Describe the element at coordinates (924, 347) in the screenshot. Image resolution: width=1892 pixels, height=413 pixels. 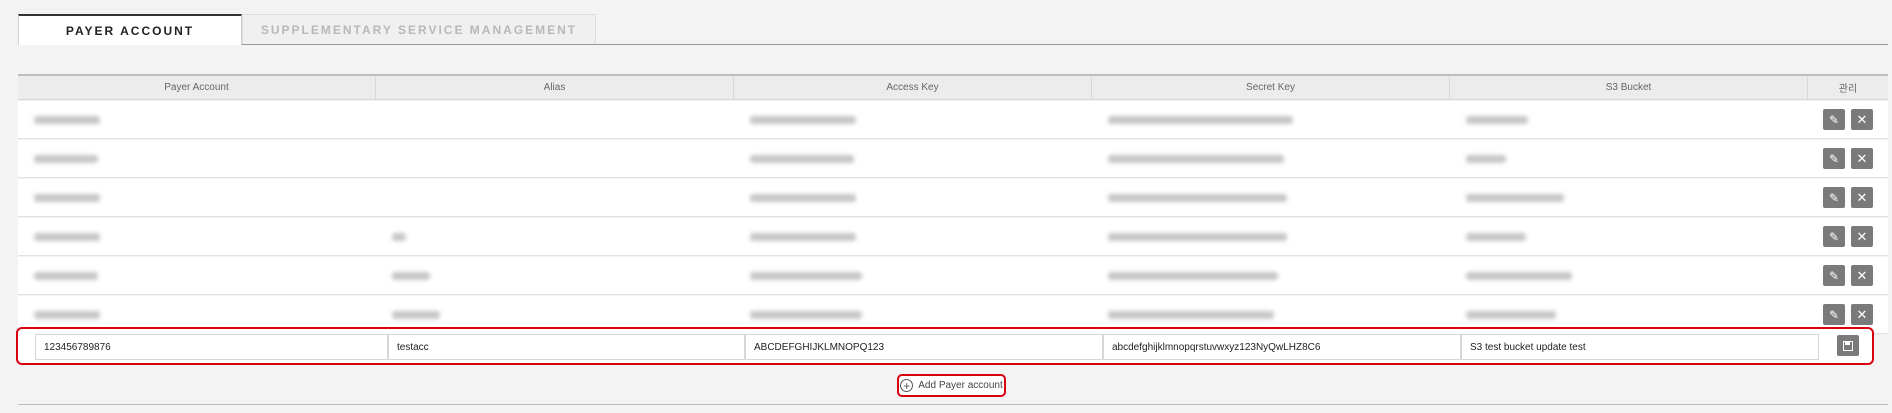
I see `access-key-input` at that location.